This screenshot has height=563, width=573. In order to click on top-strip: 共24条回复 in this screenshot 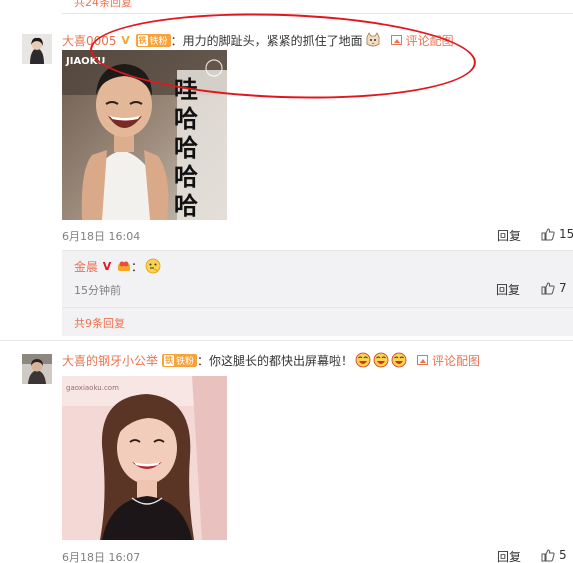, I will do `click(317, 7)`.